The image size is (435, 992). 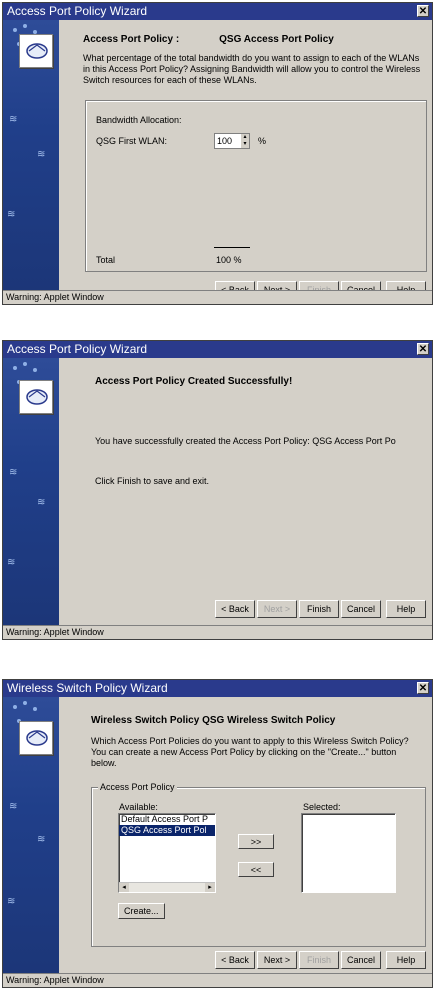 What do you see at coordinates (276, 39) in the screenshot?
I see `policy-name: QSG Access Port Policy` at bounding box center [276, 39].